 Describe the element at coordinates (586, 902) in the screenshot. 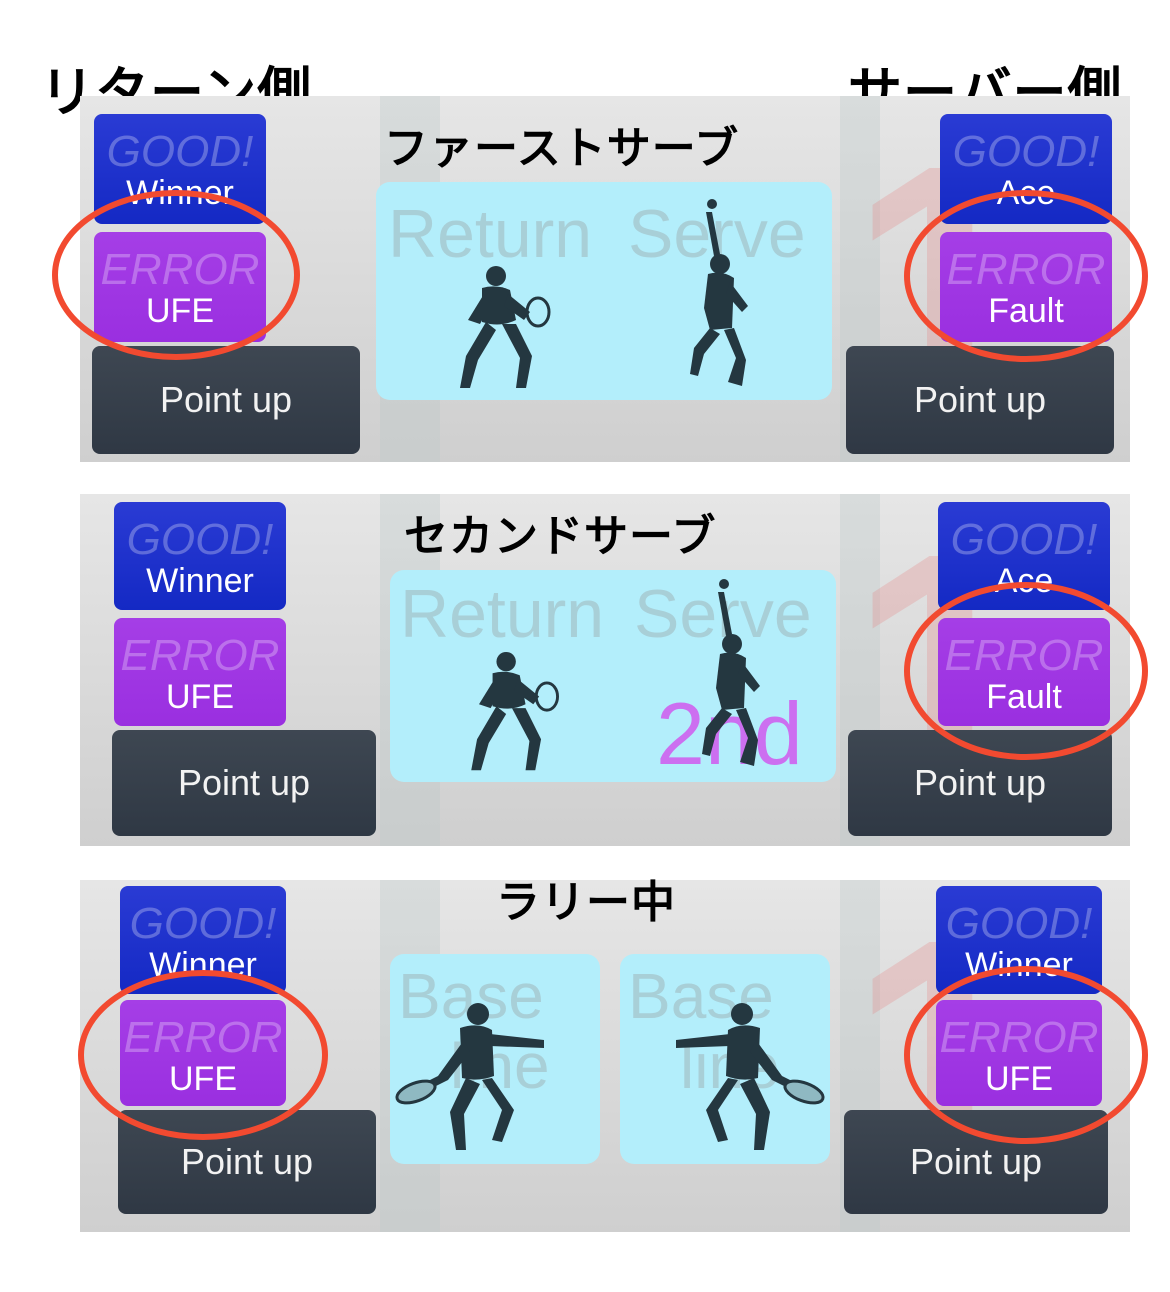

I see `rally-title: ラリー中` at that location.